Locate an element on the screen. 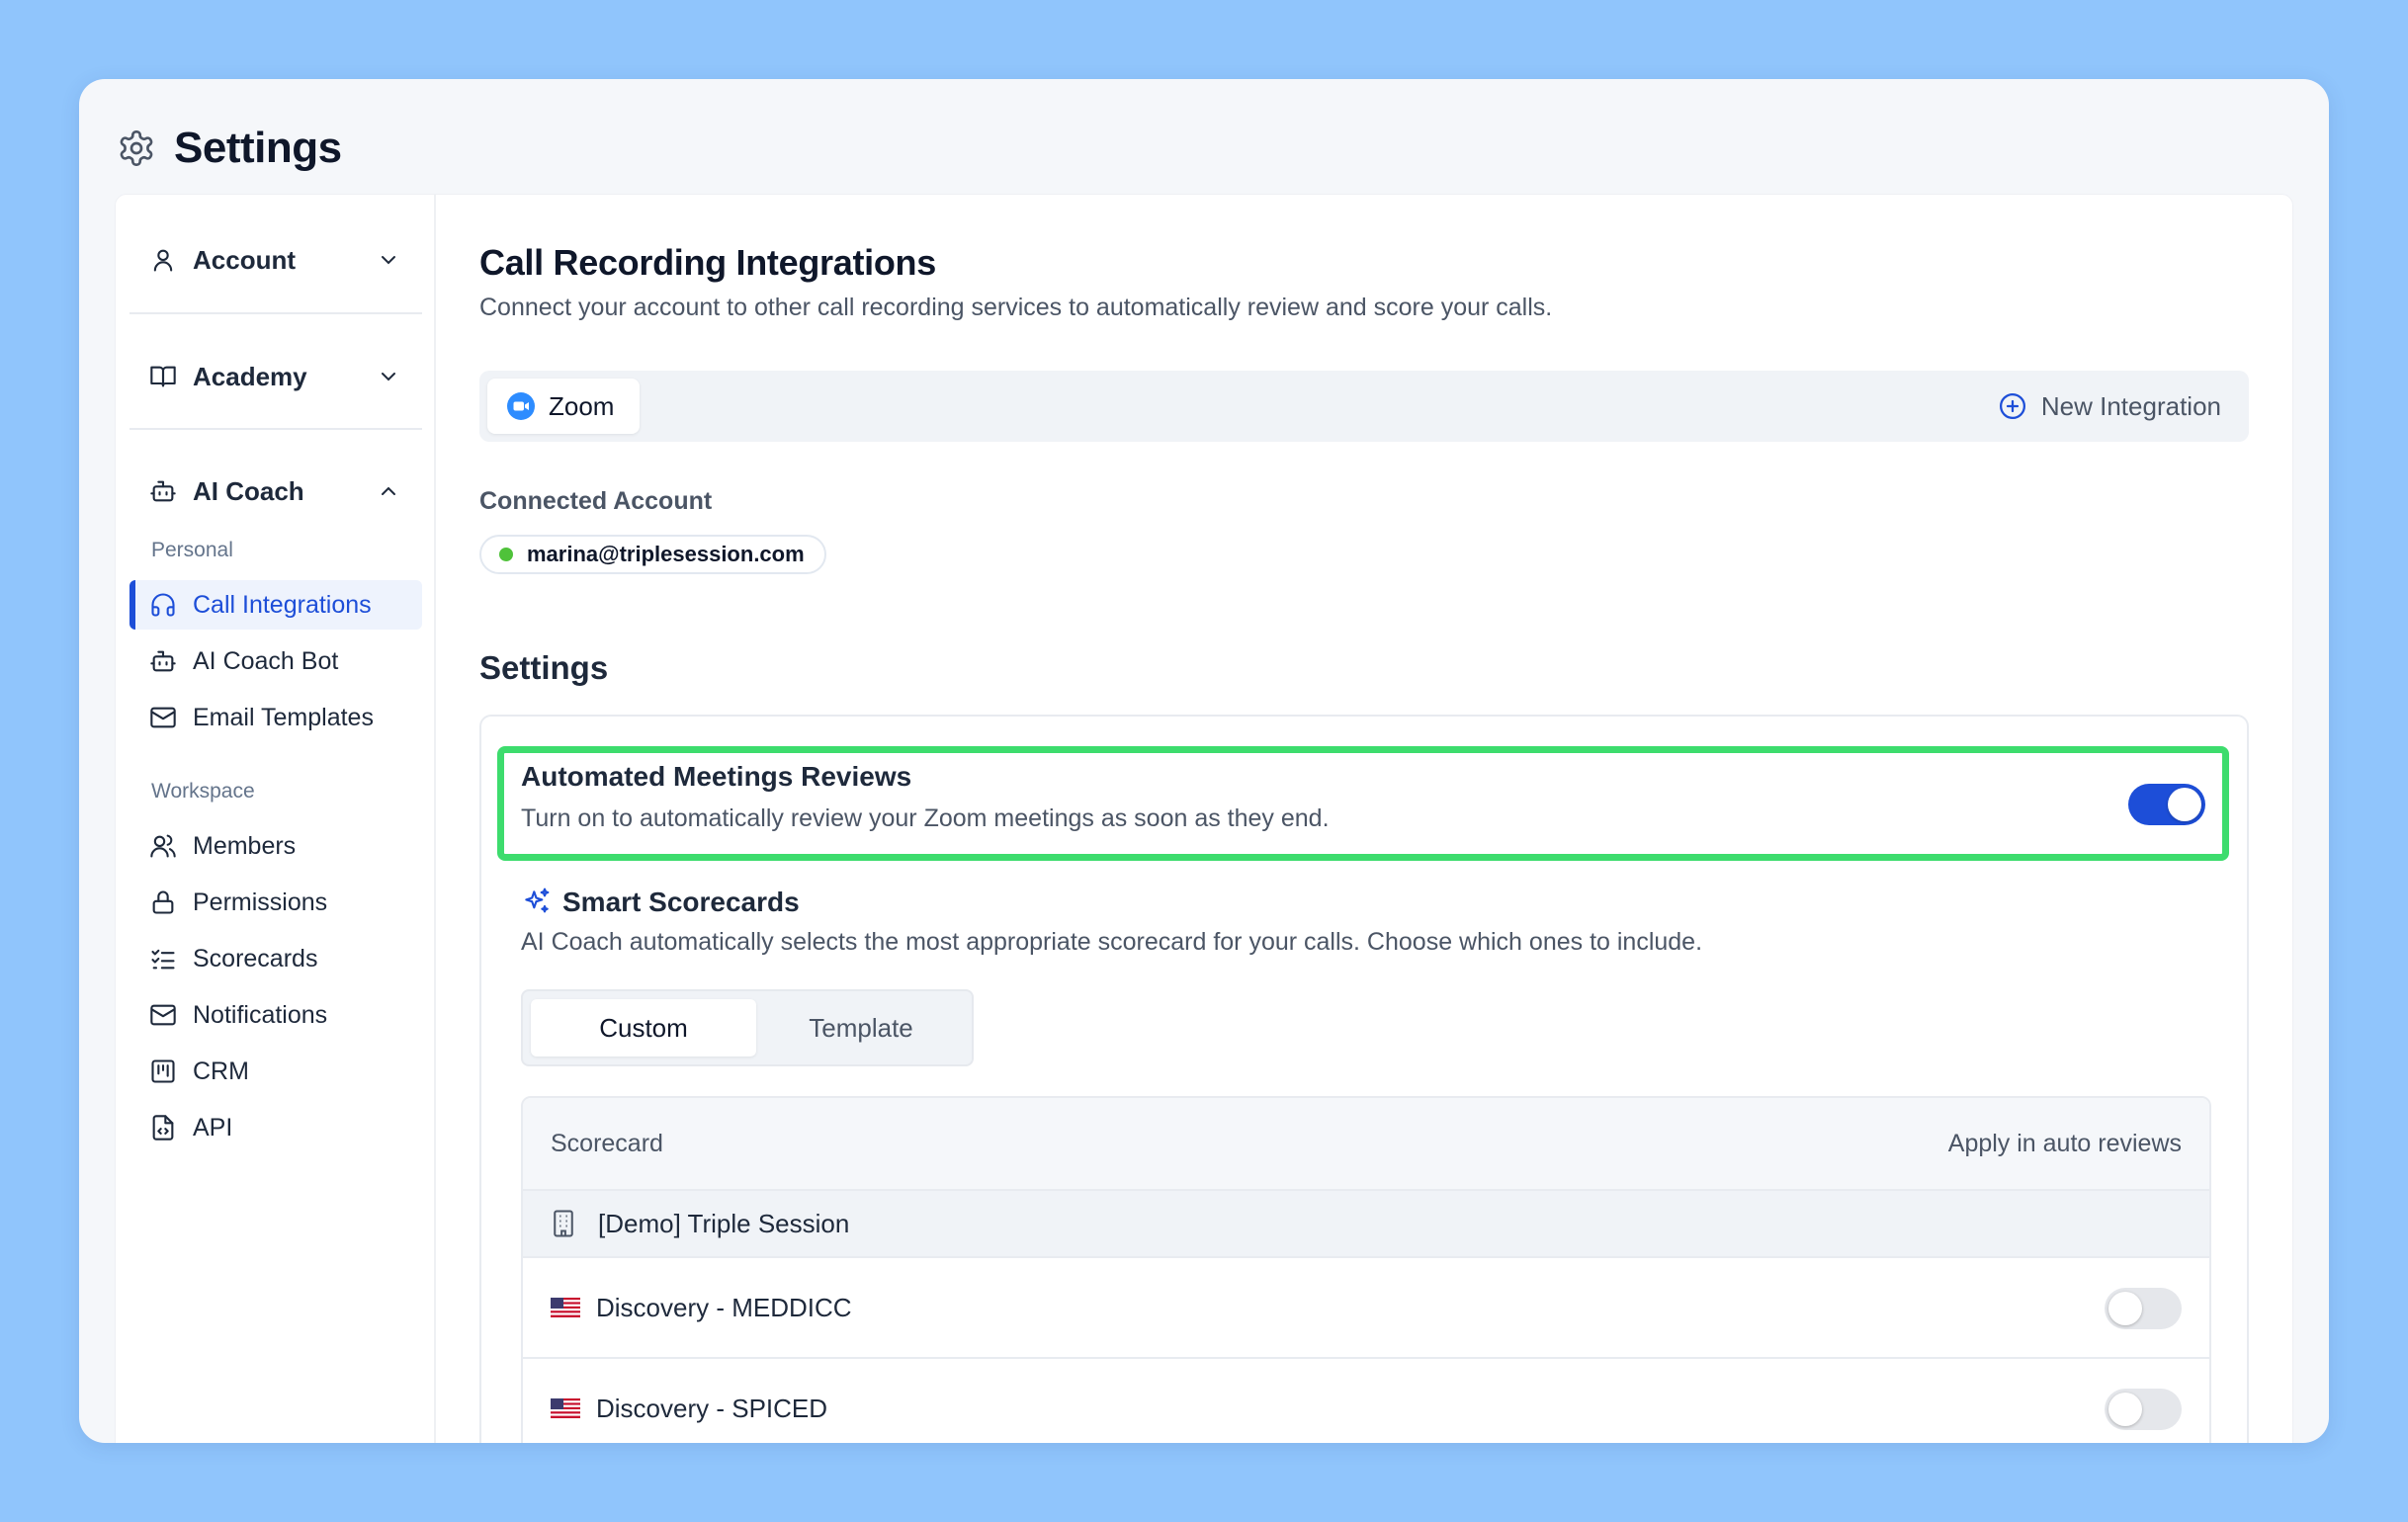  sidebar-item-notifications: Notifications is located at coordinates (275, 1015).